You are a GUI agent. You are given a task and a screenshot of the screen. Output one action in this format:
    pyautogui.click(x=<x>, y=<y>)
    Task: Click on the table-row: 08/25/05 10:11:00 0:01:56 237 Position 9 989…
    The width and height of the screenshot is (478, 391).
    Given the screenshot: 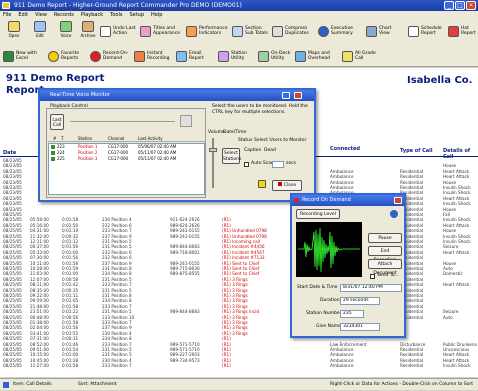 What is the action you would take?
    pyautogui.click(x=239, y=263)
    